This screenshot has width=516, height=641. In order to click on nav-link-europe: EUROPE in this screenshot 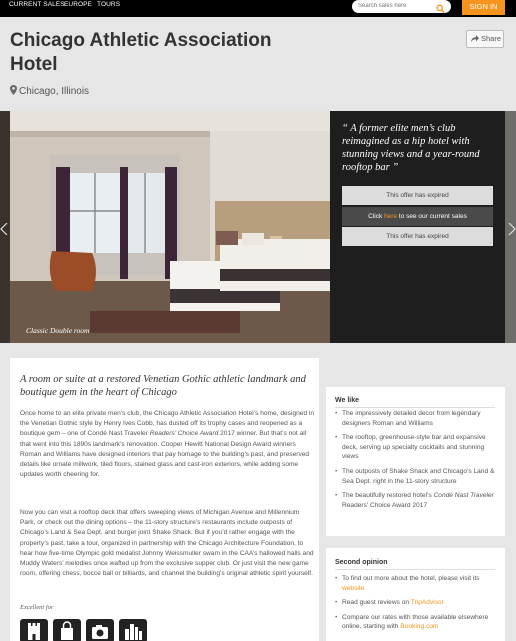, I will do `click(78, 4)`.